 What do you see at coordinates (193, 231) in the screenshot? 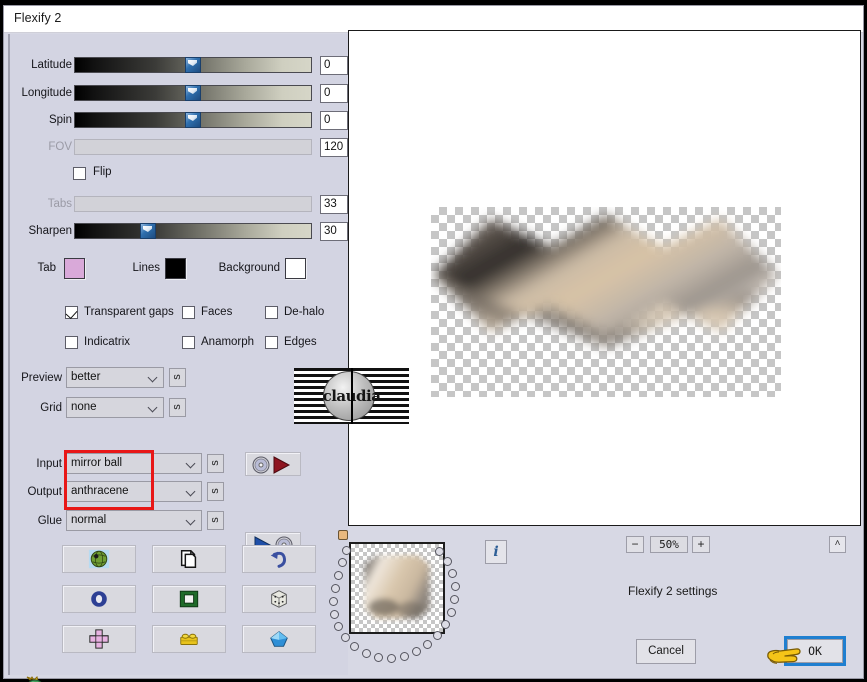
I see `slider-track-sharpen` at bounding box center [193, 231].